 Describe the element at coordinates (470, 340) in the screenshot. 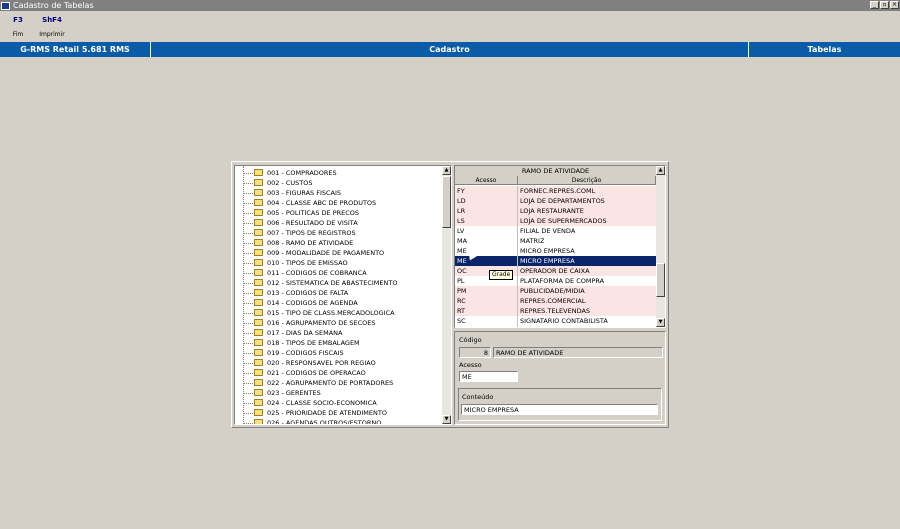

I see `codigo-label: Código` at that location.